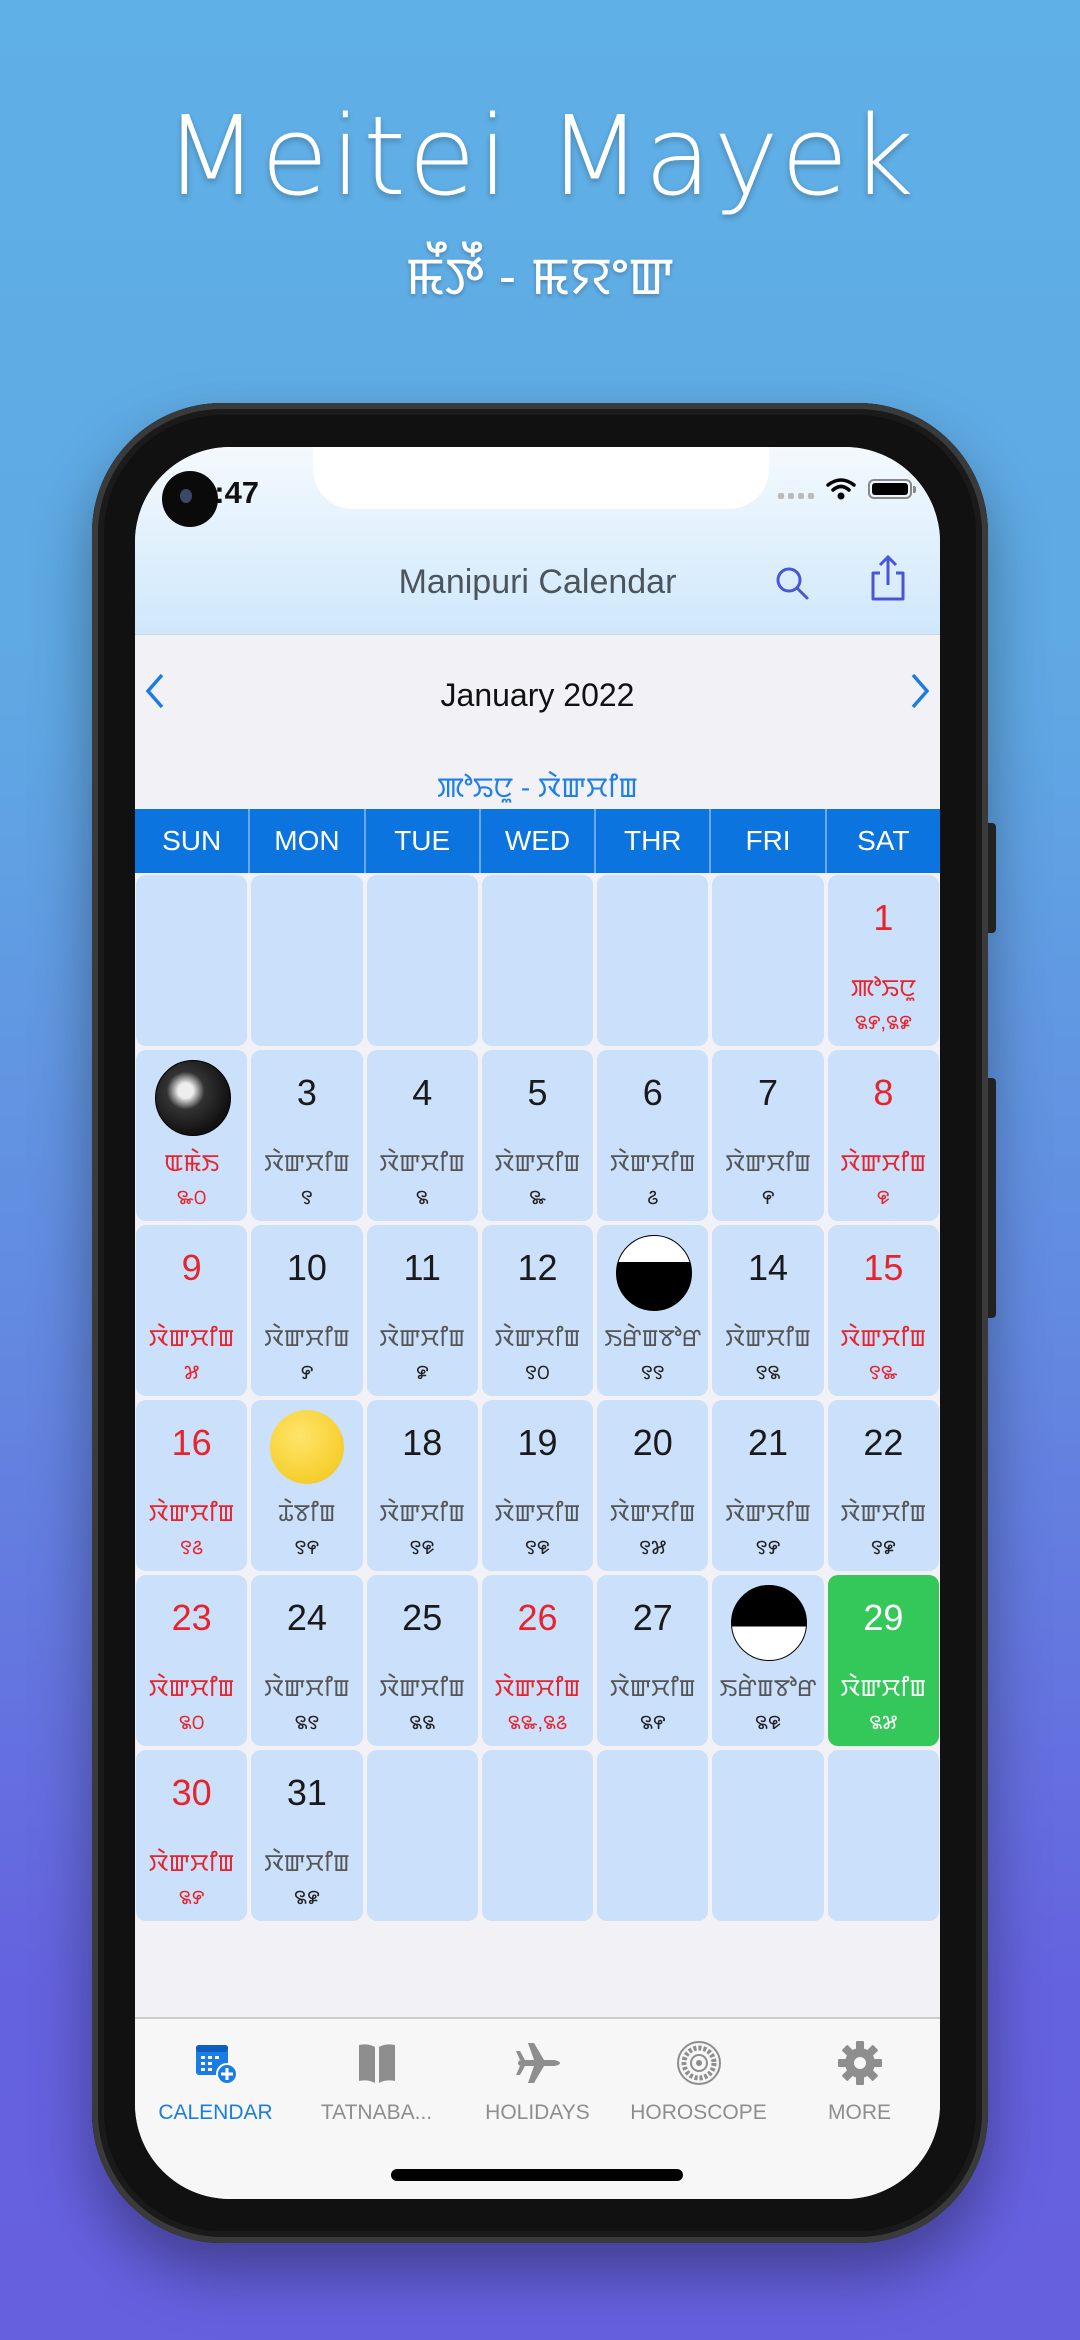 The image size is (1080, 2340). Describe the element at coordinates (307, 1485) in the screenshot. I see `calendar-day-cell: ꯊꯥꯕꯤꯡ ꯱꯵` at that location.